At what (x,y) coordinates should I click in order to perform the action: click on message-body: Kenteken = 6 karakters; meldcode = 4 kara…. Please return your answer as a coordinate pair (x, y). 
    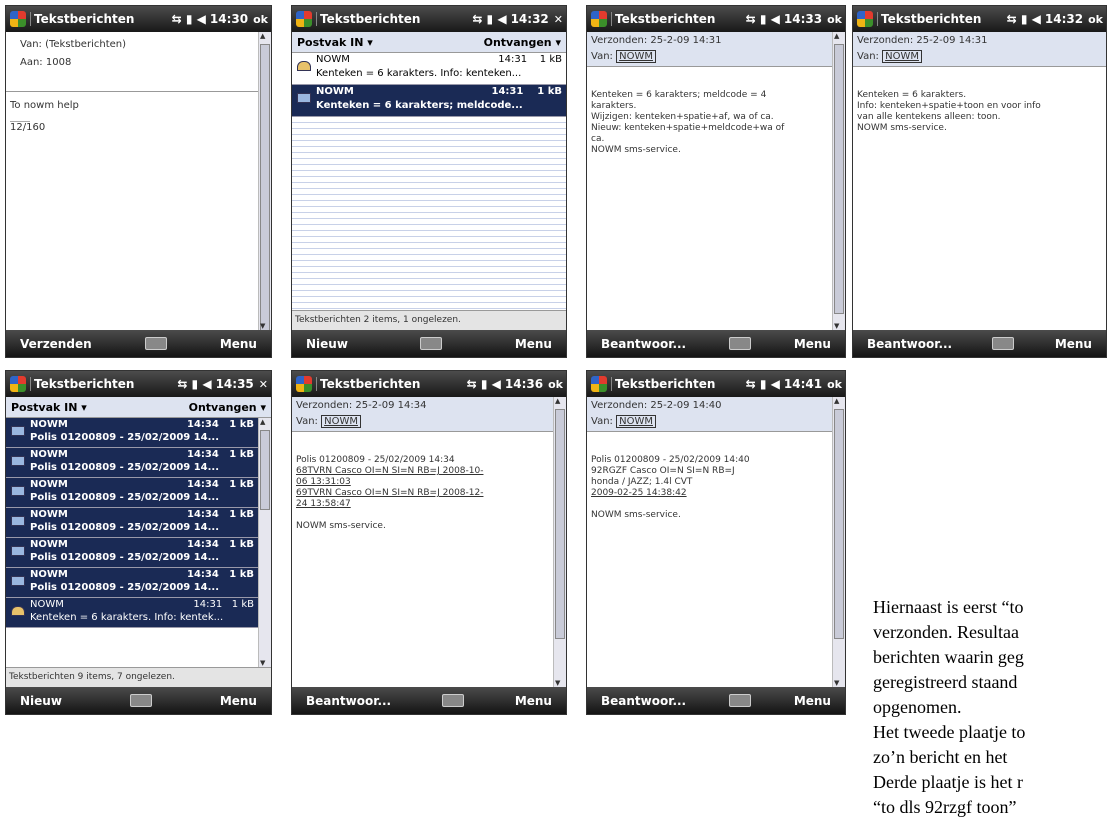
    Looking at the image, I should click on (688, 122).